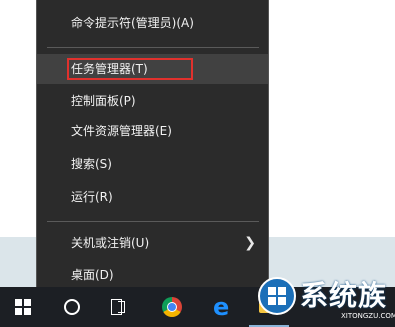  I want to click on menu-item-label: 搜索(S), so click(91, 164).